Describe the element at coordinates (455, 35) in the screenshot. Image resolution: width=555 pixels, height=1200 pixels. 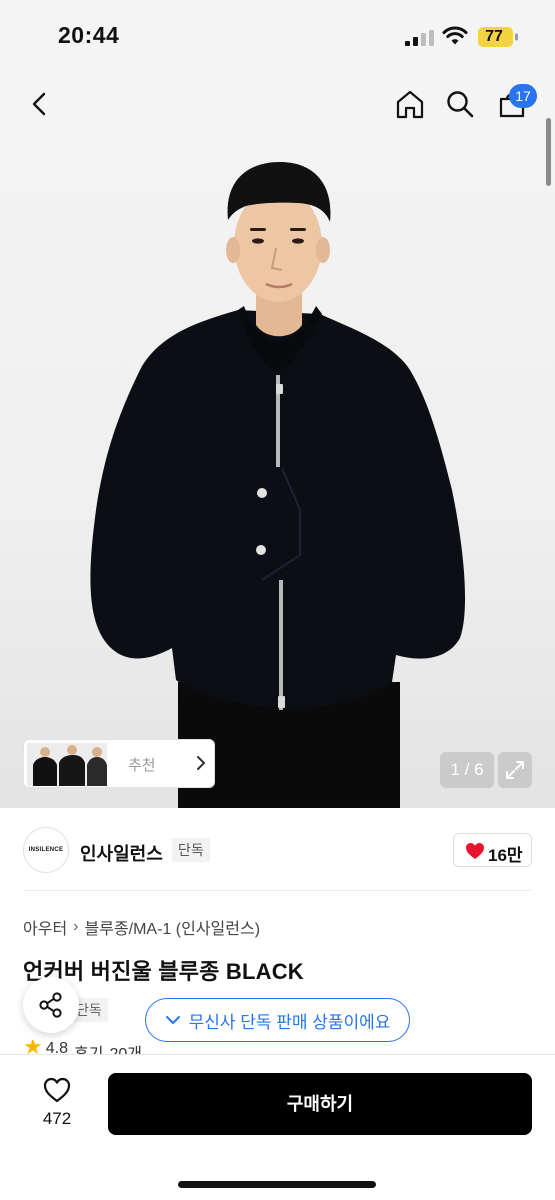
I see `wifi-icon` at that location.